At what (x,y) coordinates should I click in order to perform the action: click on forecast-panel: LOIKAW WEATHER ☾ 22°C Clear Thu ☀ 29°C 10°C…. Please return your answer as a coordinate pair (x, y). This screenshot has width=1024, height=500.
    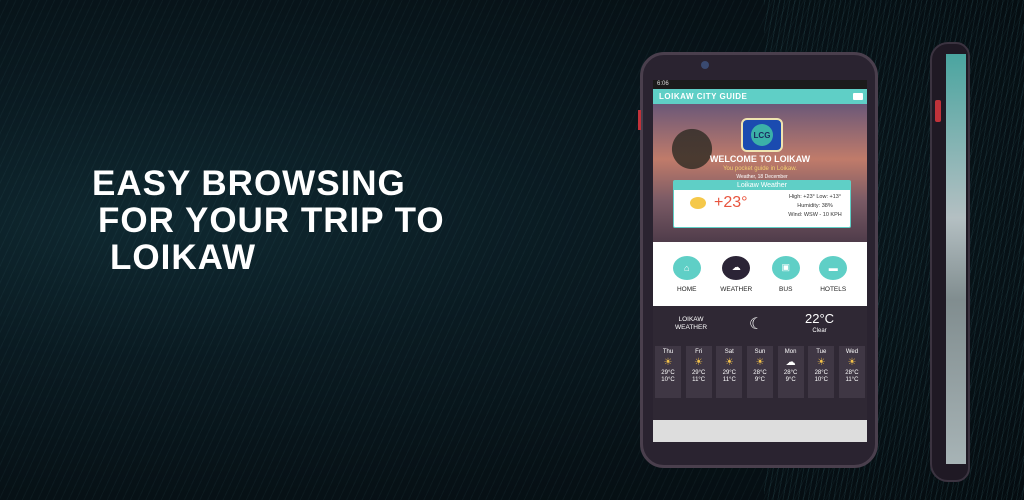
    Looking at the image, I should click on (760, 363).